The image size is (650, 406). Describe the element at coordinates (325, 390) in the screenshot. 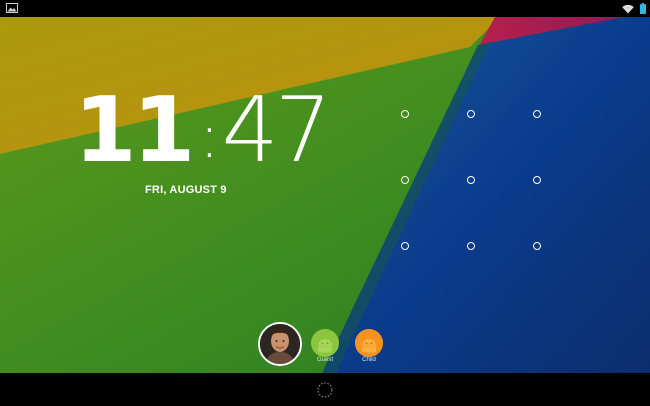

I see `loading-spinner-icon` at that location.